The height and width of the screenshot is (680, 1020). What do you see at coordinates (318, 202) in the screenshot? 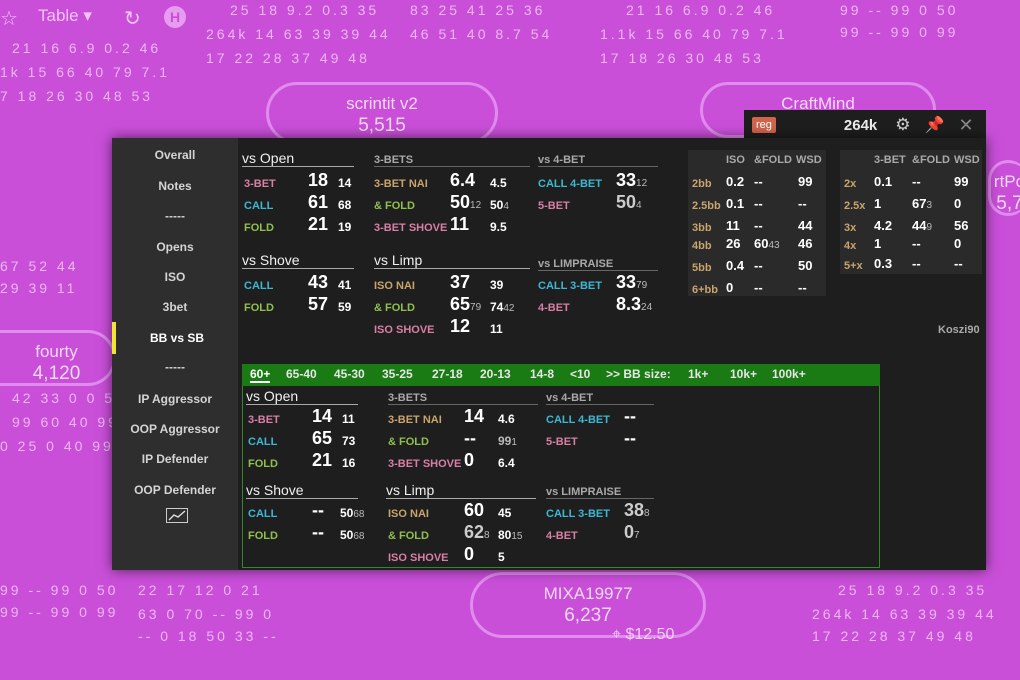
I see `stat-value: 61` at bounding box center [318, 202].